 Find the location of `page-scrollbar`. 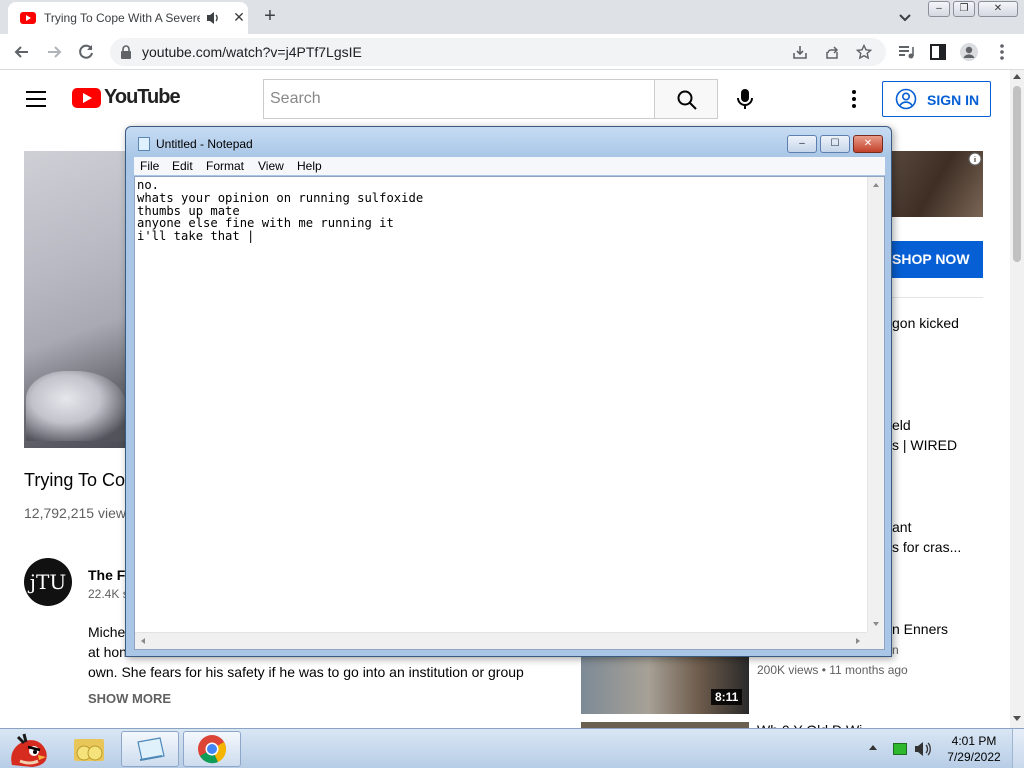

page-scrollbar is located at coordinates (1017, 399).